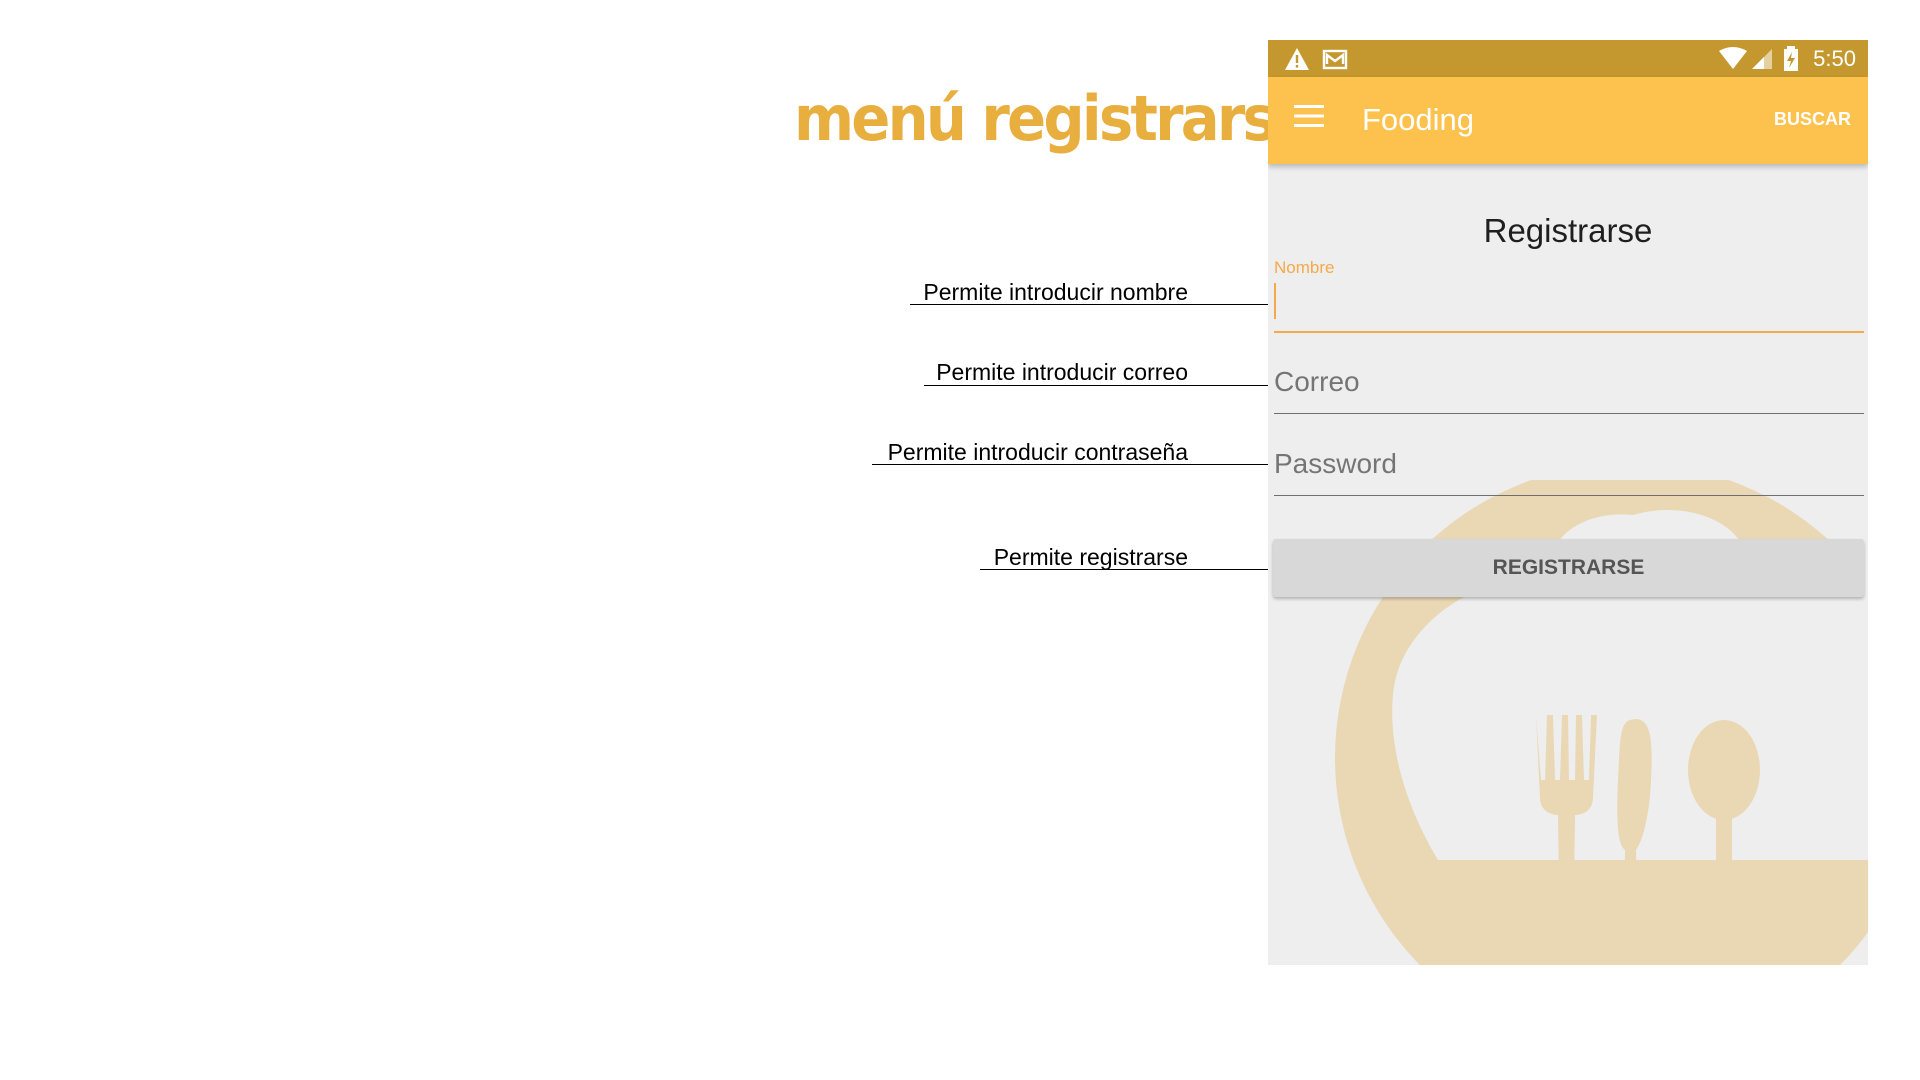 This screenshot has height=1080, width=1920. What do you see at coordinates (1568, 58) in the screenshot?
I see `status-bar: 5:50` at bounding box center [1568, 58].